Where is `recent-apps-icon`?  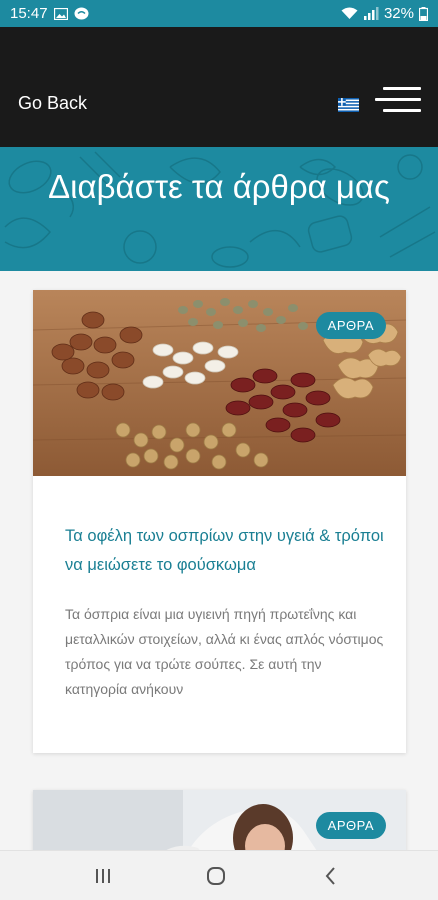
recent-apps-icon is located at coordinates (103, 876).